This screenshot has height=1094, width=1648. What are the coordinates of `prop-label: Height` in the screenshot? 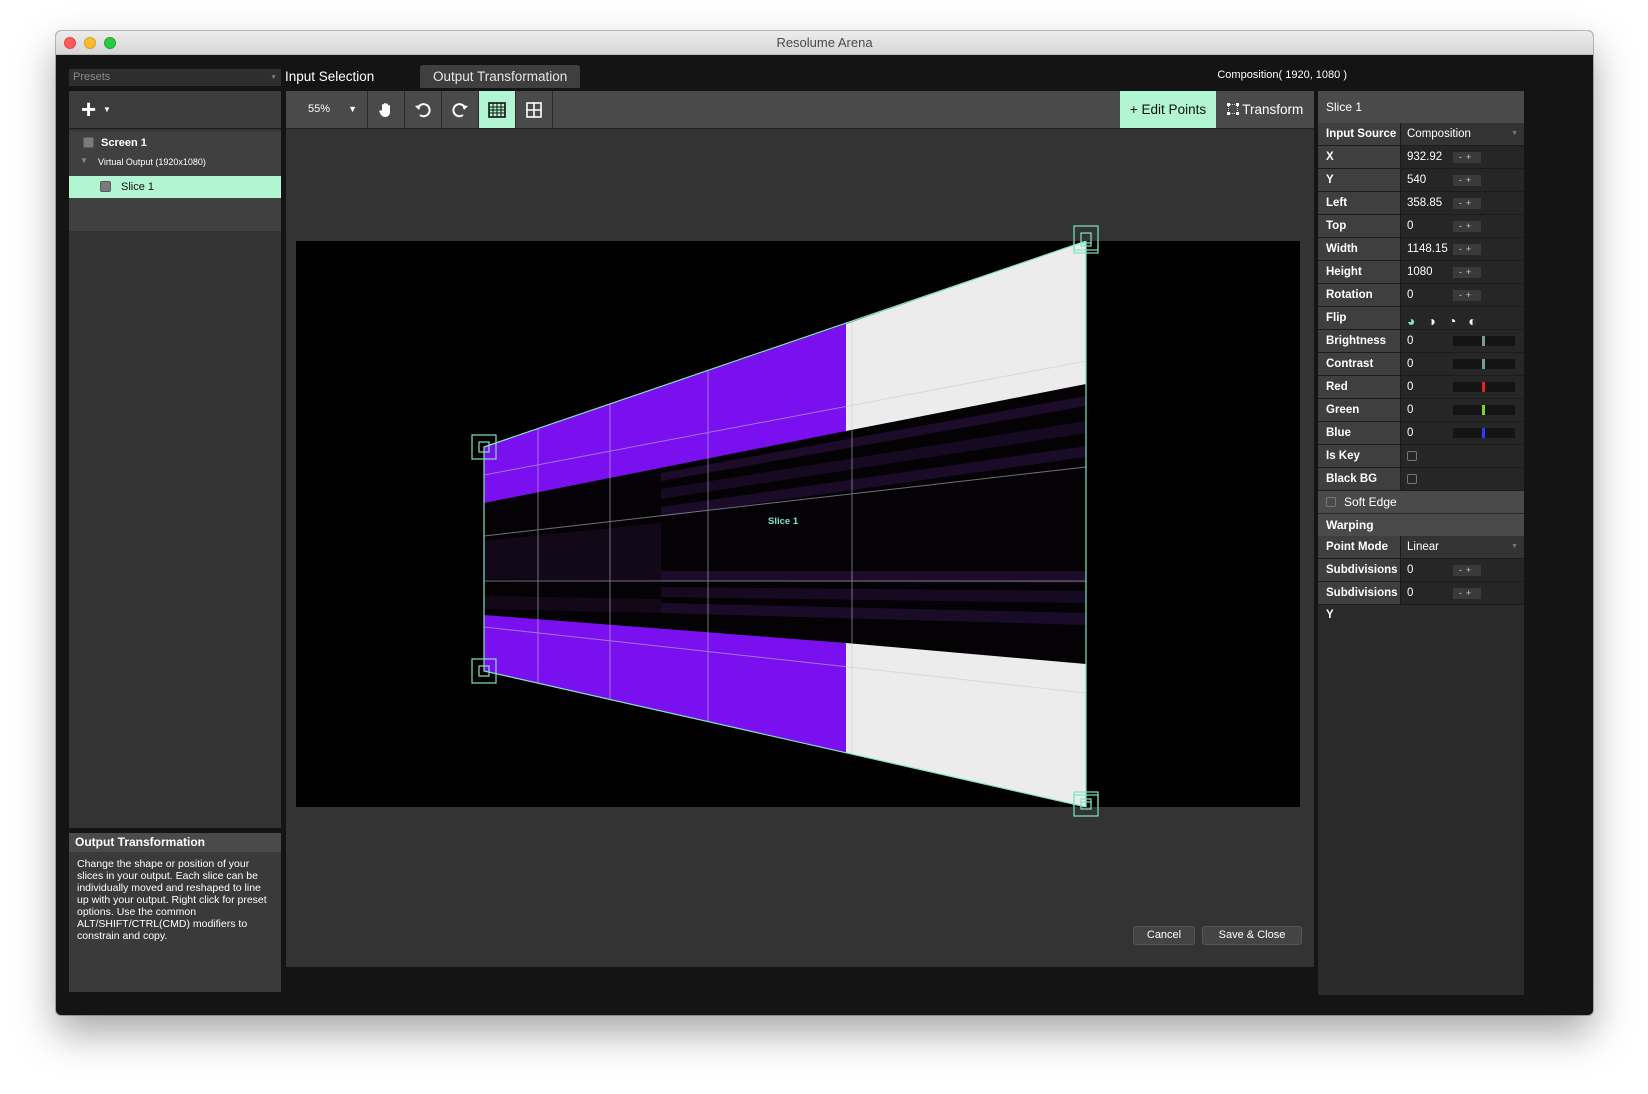 It's located at (1359, 272).